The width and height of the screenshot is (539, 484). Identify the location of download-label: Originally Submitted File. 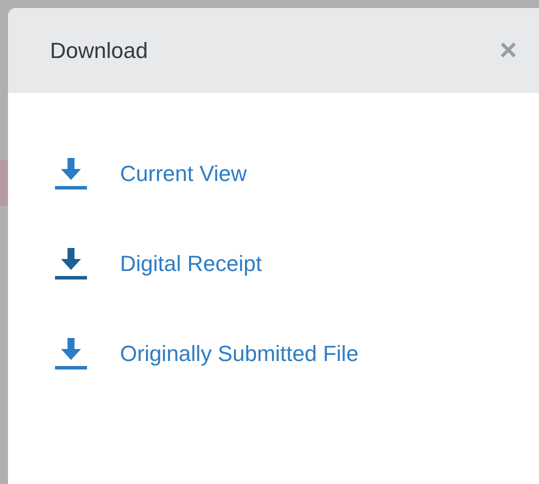
(239, 354).